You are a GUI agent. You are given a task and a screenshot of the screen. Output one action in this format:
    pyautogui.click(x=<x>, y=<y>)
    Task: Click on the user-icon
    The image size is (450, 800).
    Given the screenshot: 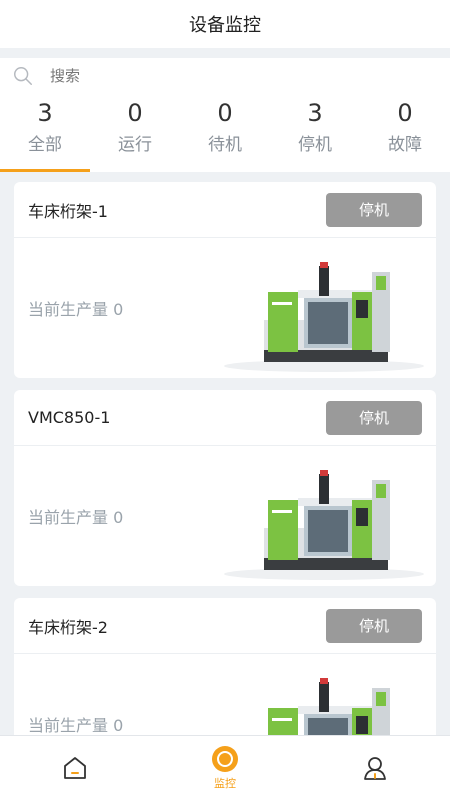 What is the action you would take?
    pyautogui.click(x=375, y=768)
    